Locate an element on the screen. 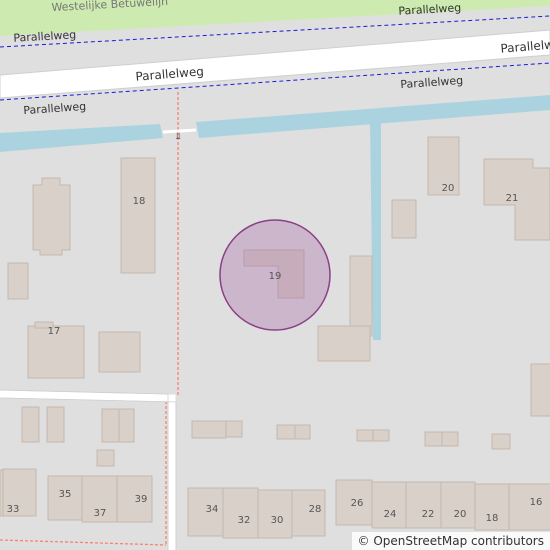 The image size is (550, 550). building-small-left is located at coordinates (18, 281).